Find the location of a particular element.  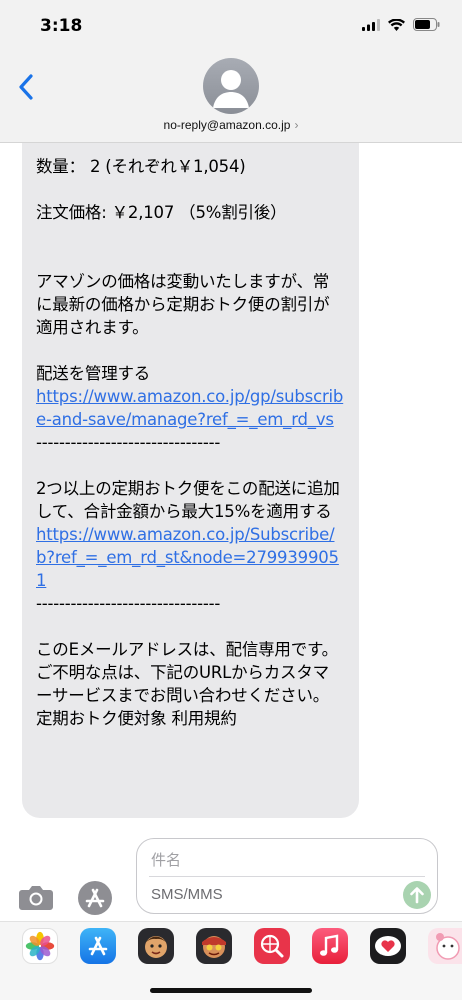

status-icons is located at coordinates (401, 24).